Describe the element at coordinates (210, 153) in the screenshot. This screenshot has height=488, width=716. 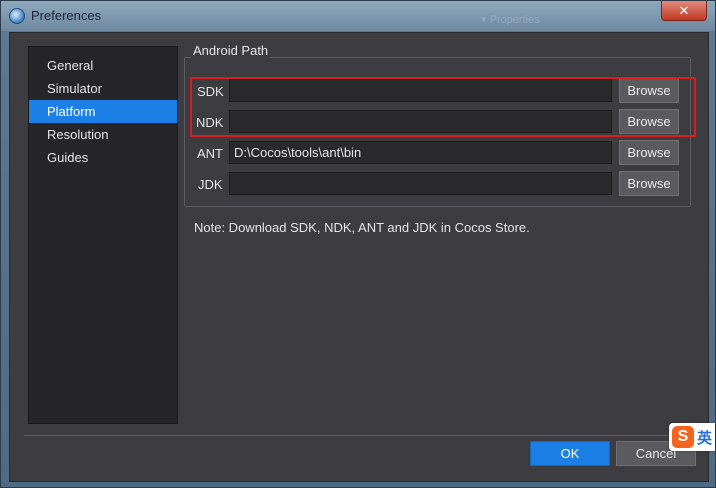
I see `ant-label: ANT` at that location.